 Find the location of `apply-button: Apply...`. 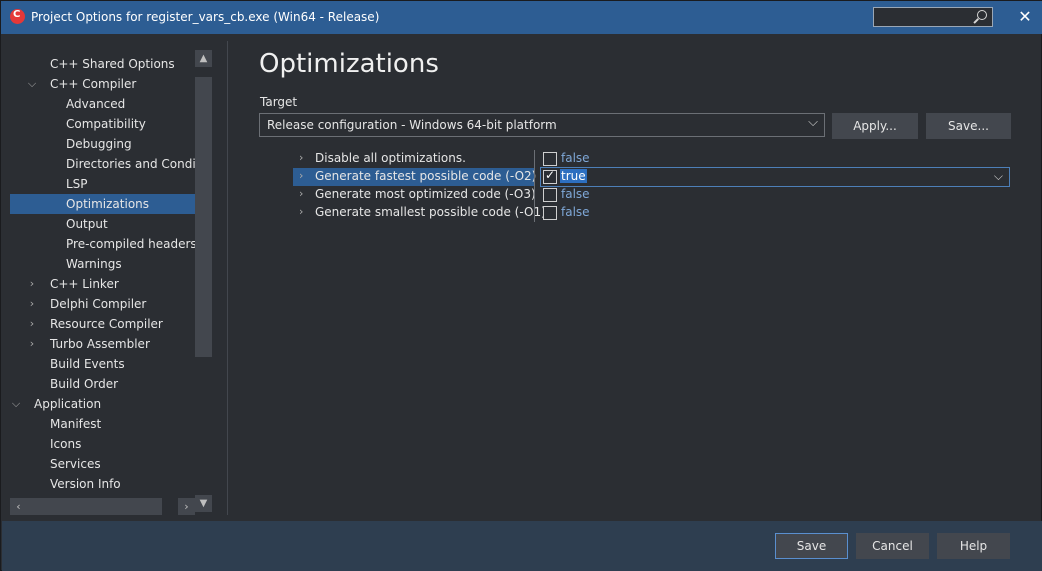

apply-button: Apply... is located at coordinates (875, 126).